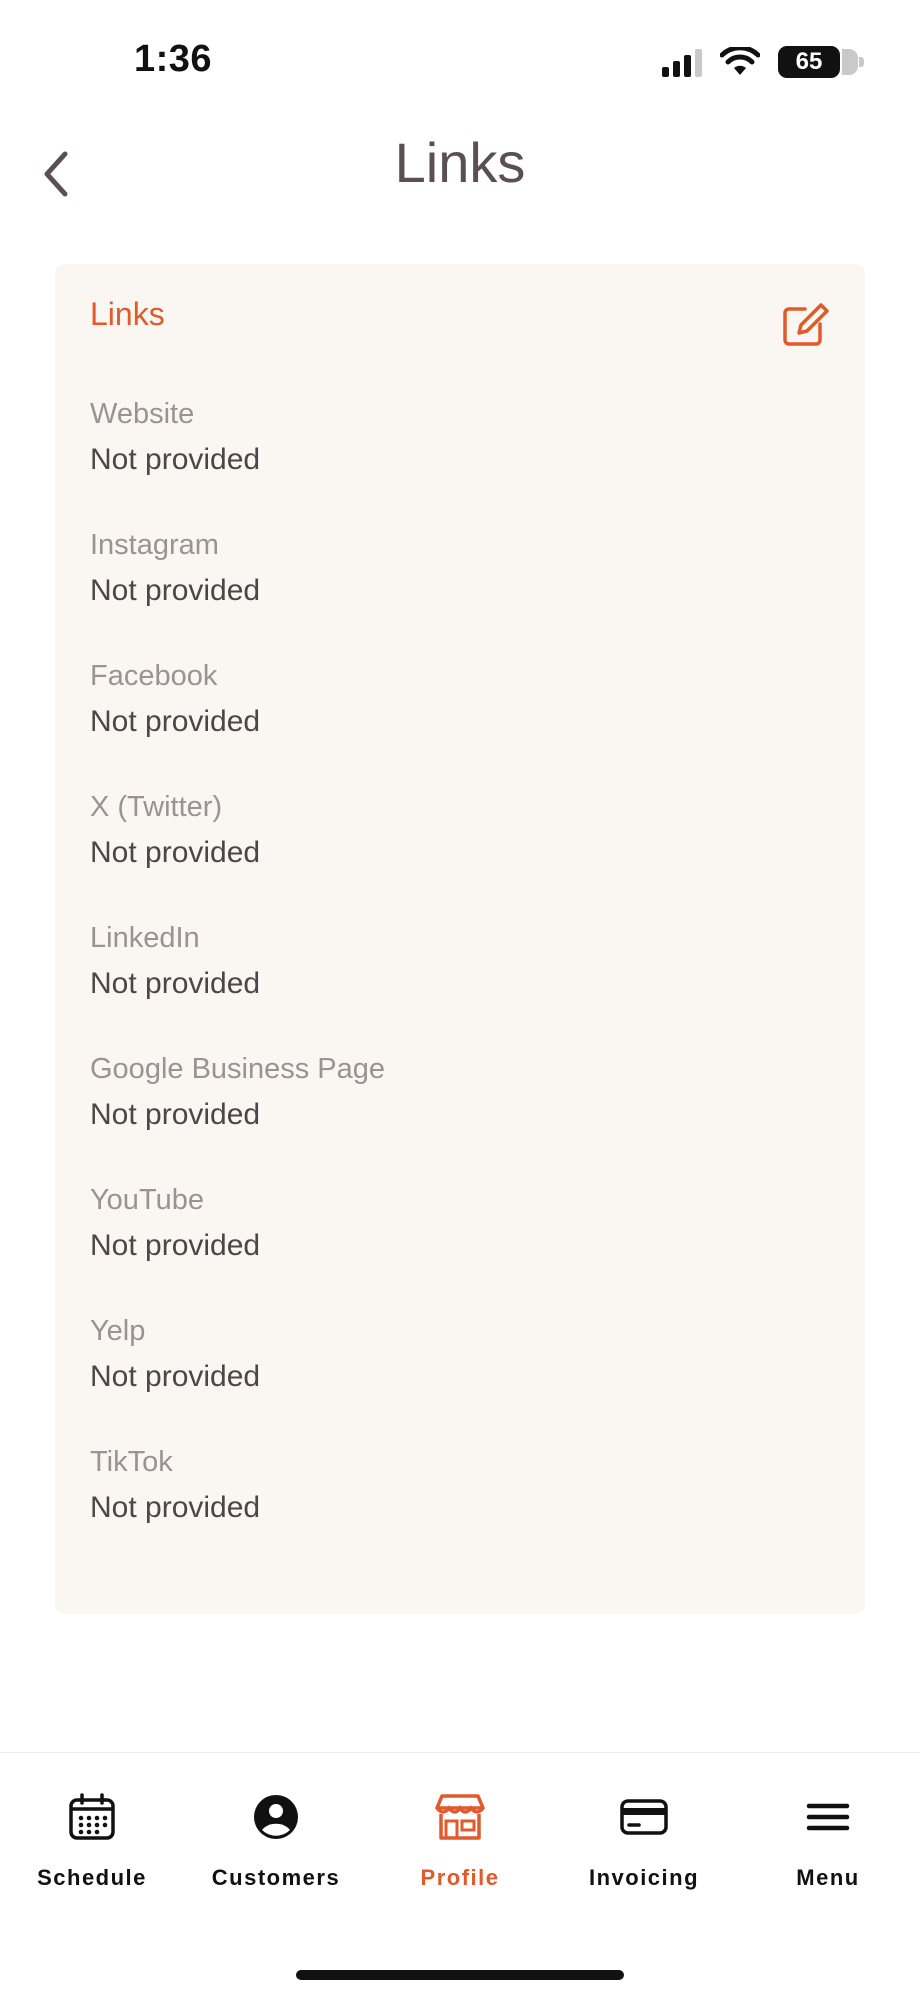 The image size is (920, 1995). What do you see at coordinates (154, 545) in the screenshot?
I see `link-label: Instagram` at bounding box center [154, 545].